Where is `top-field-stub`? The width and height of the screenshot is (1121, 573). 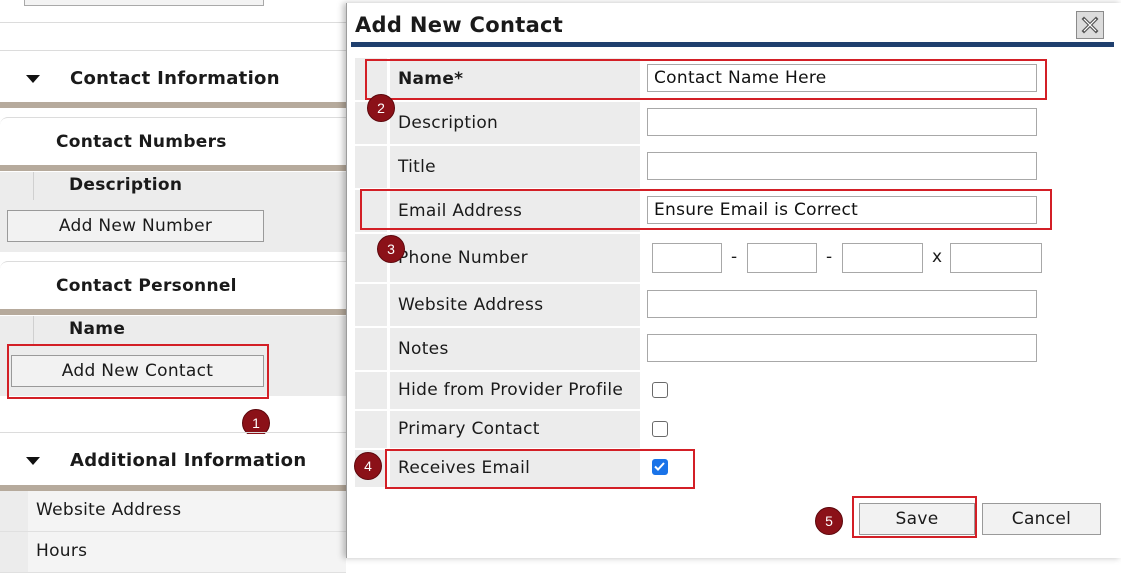
top-field-stub is located at coordinates (144, 3).